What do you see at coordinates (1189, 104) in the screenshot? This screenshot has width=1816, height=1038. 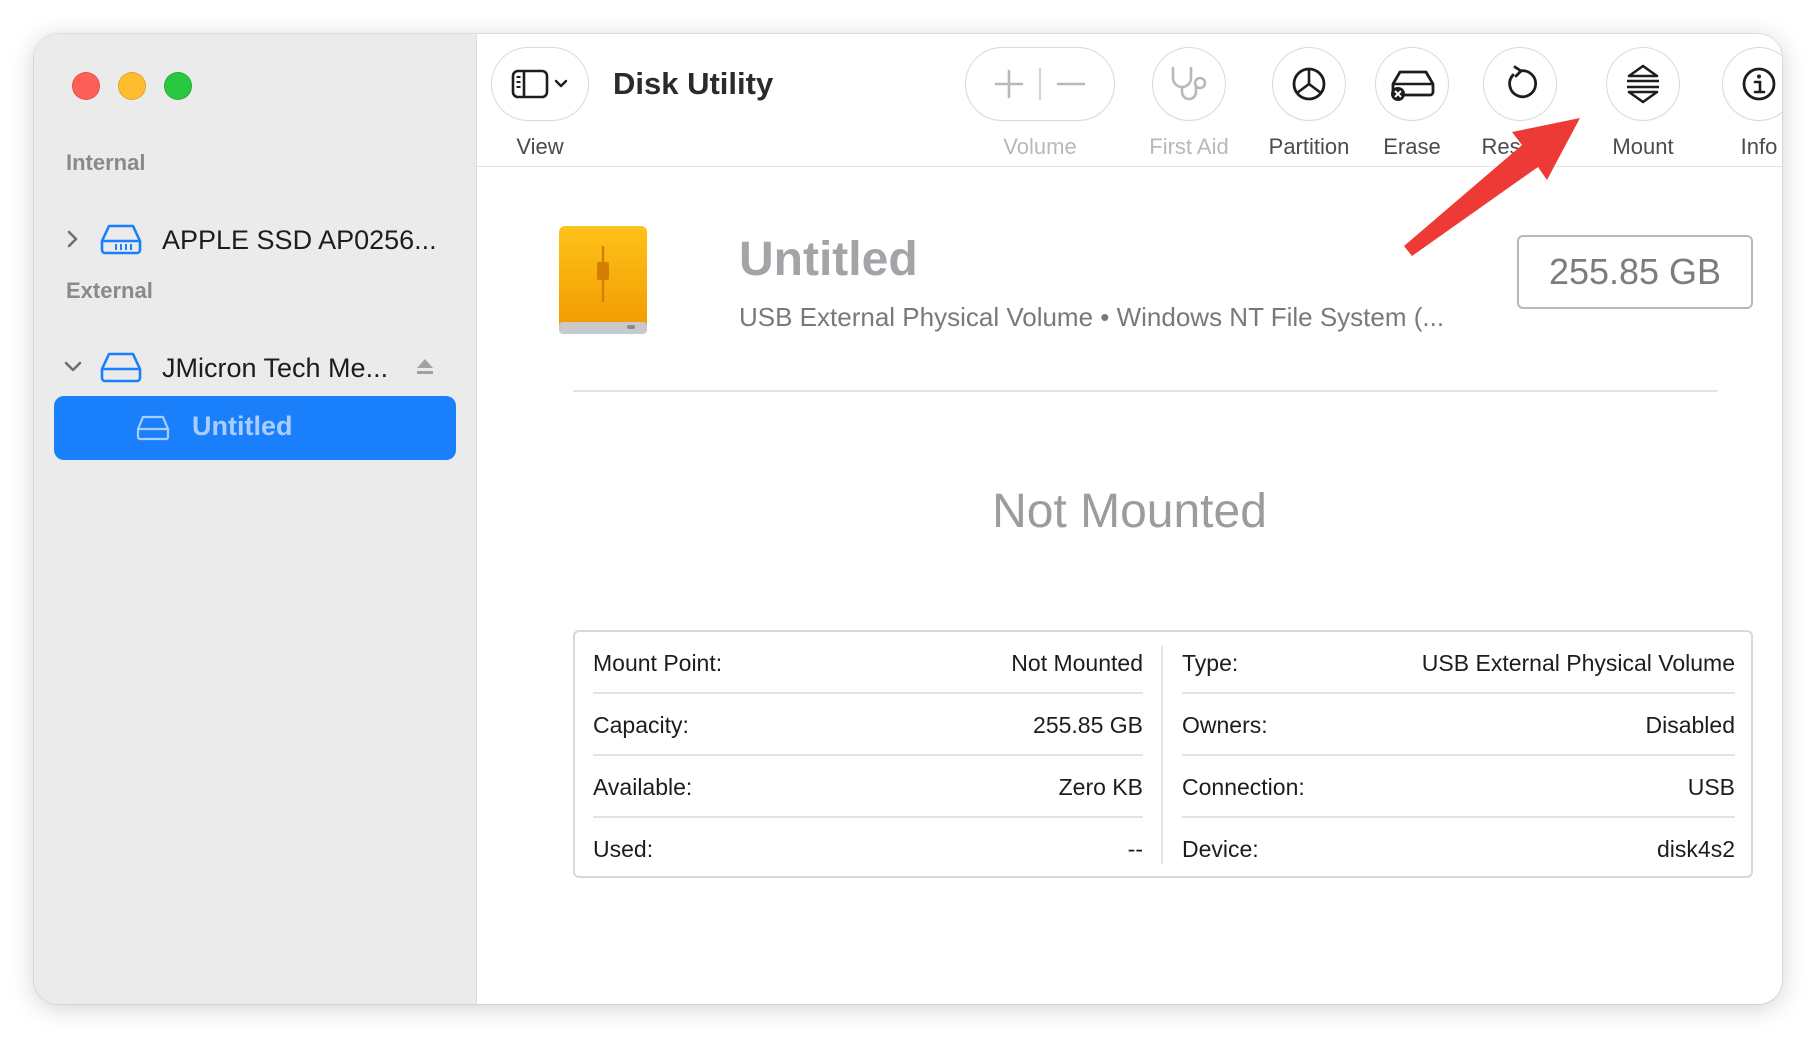 I see `first-aid-button: First Aid` at bounding box center [1189, 104].